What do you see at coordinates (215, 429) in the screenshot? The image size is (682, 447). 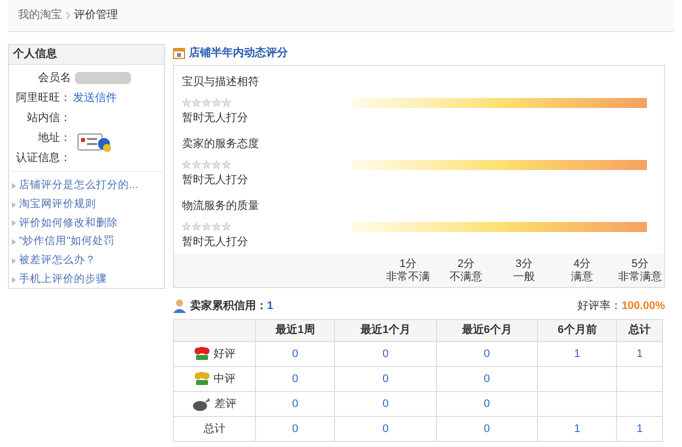 I see `row-label: 总计` at bounding box center [215, 429].